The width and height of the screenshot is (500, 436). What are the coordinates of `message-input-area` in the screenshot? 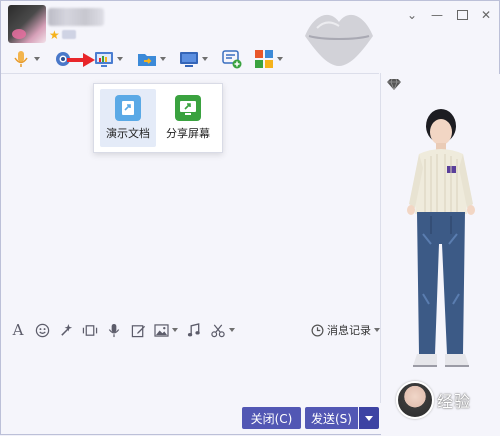 It's located at (190, 373).